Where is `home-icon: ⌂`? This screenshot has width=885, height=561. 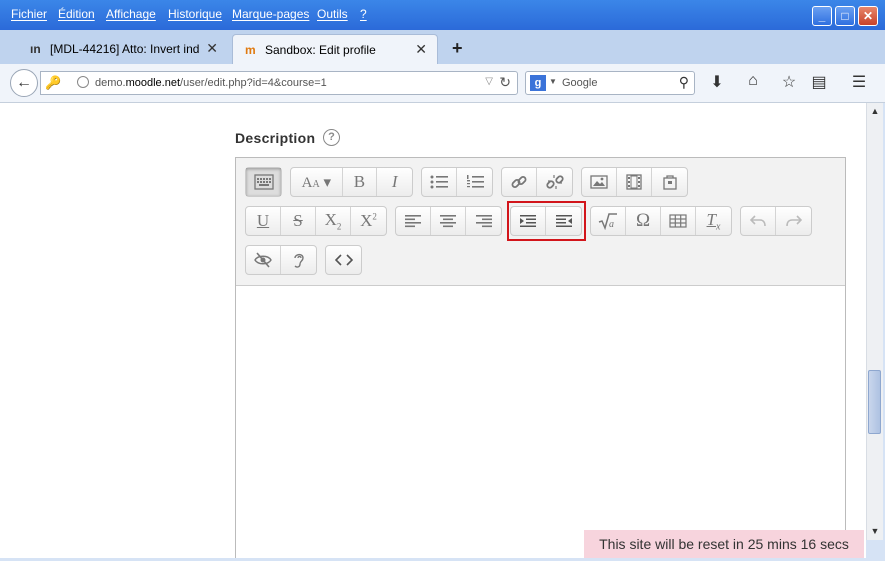
home-icon: ⌂ is located at coordinates (753, 81).